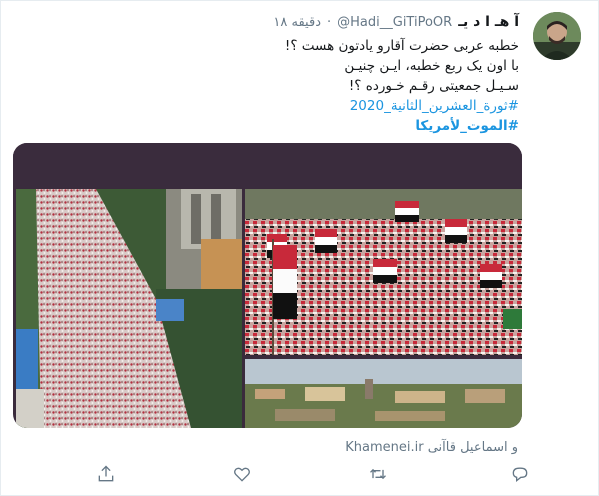 This screenshot has height=496, width=599. Describe the element at coordinates (488, 22) in the screenshot. I see `display-name: آ هـ ا د یـ` at that location.